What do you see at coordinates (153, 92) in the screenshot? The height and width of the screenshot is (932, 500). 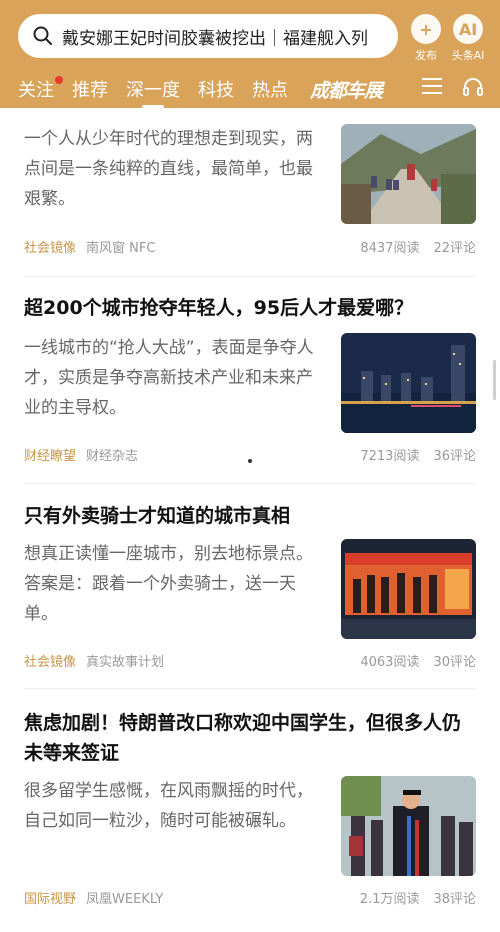 I see `tab-in-depth: 深一度` at bounding box center [153, 92].